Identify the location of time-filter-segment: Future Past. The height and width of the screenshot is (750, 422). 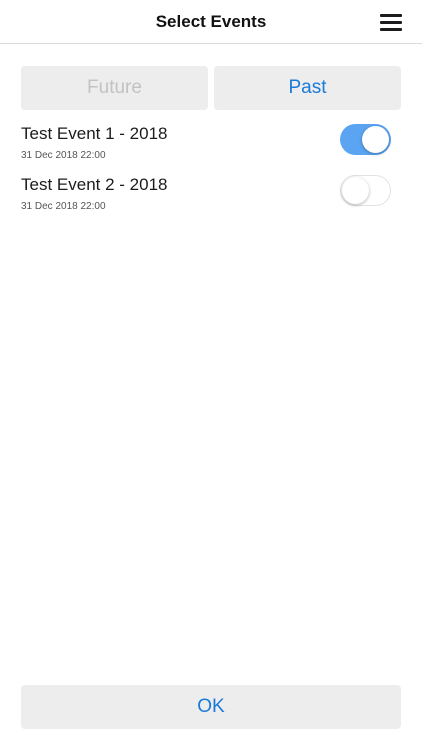
(211, 88).